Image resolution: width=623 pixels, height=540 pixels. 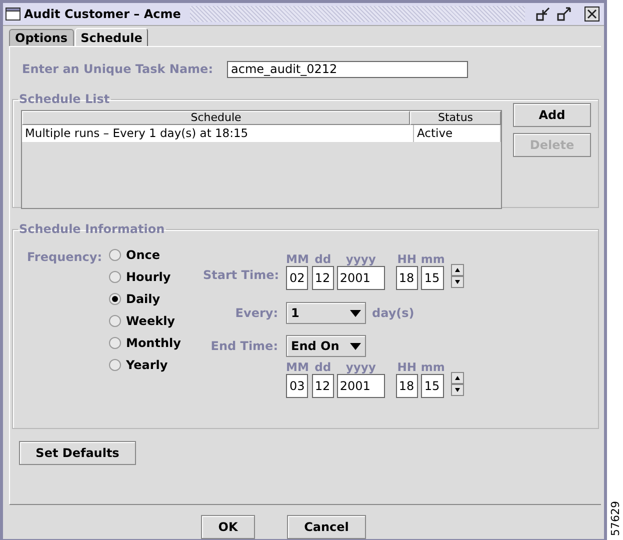 What do you see at coordinates (543, 14) in the screenshot?
I see `minimize-icon` at bounding box center [543, 14].